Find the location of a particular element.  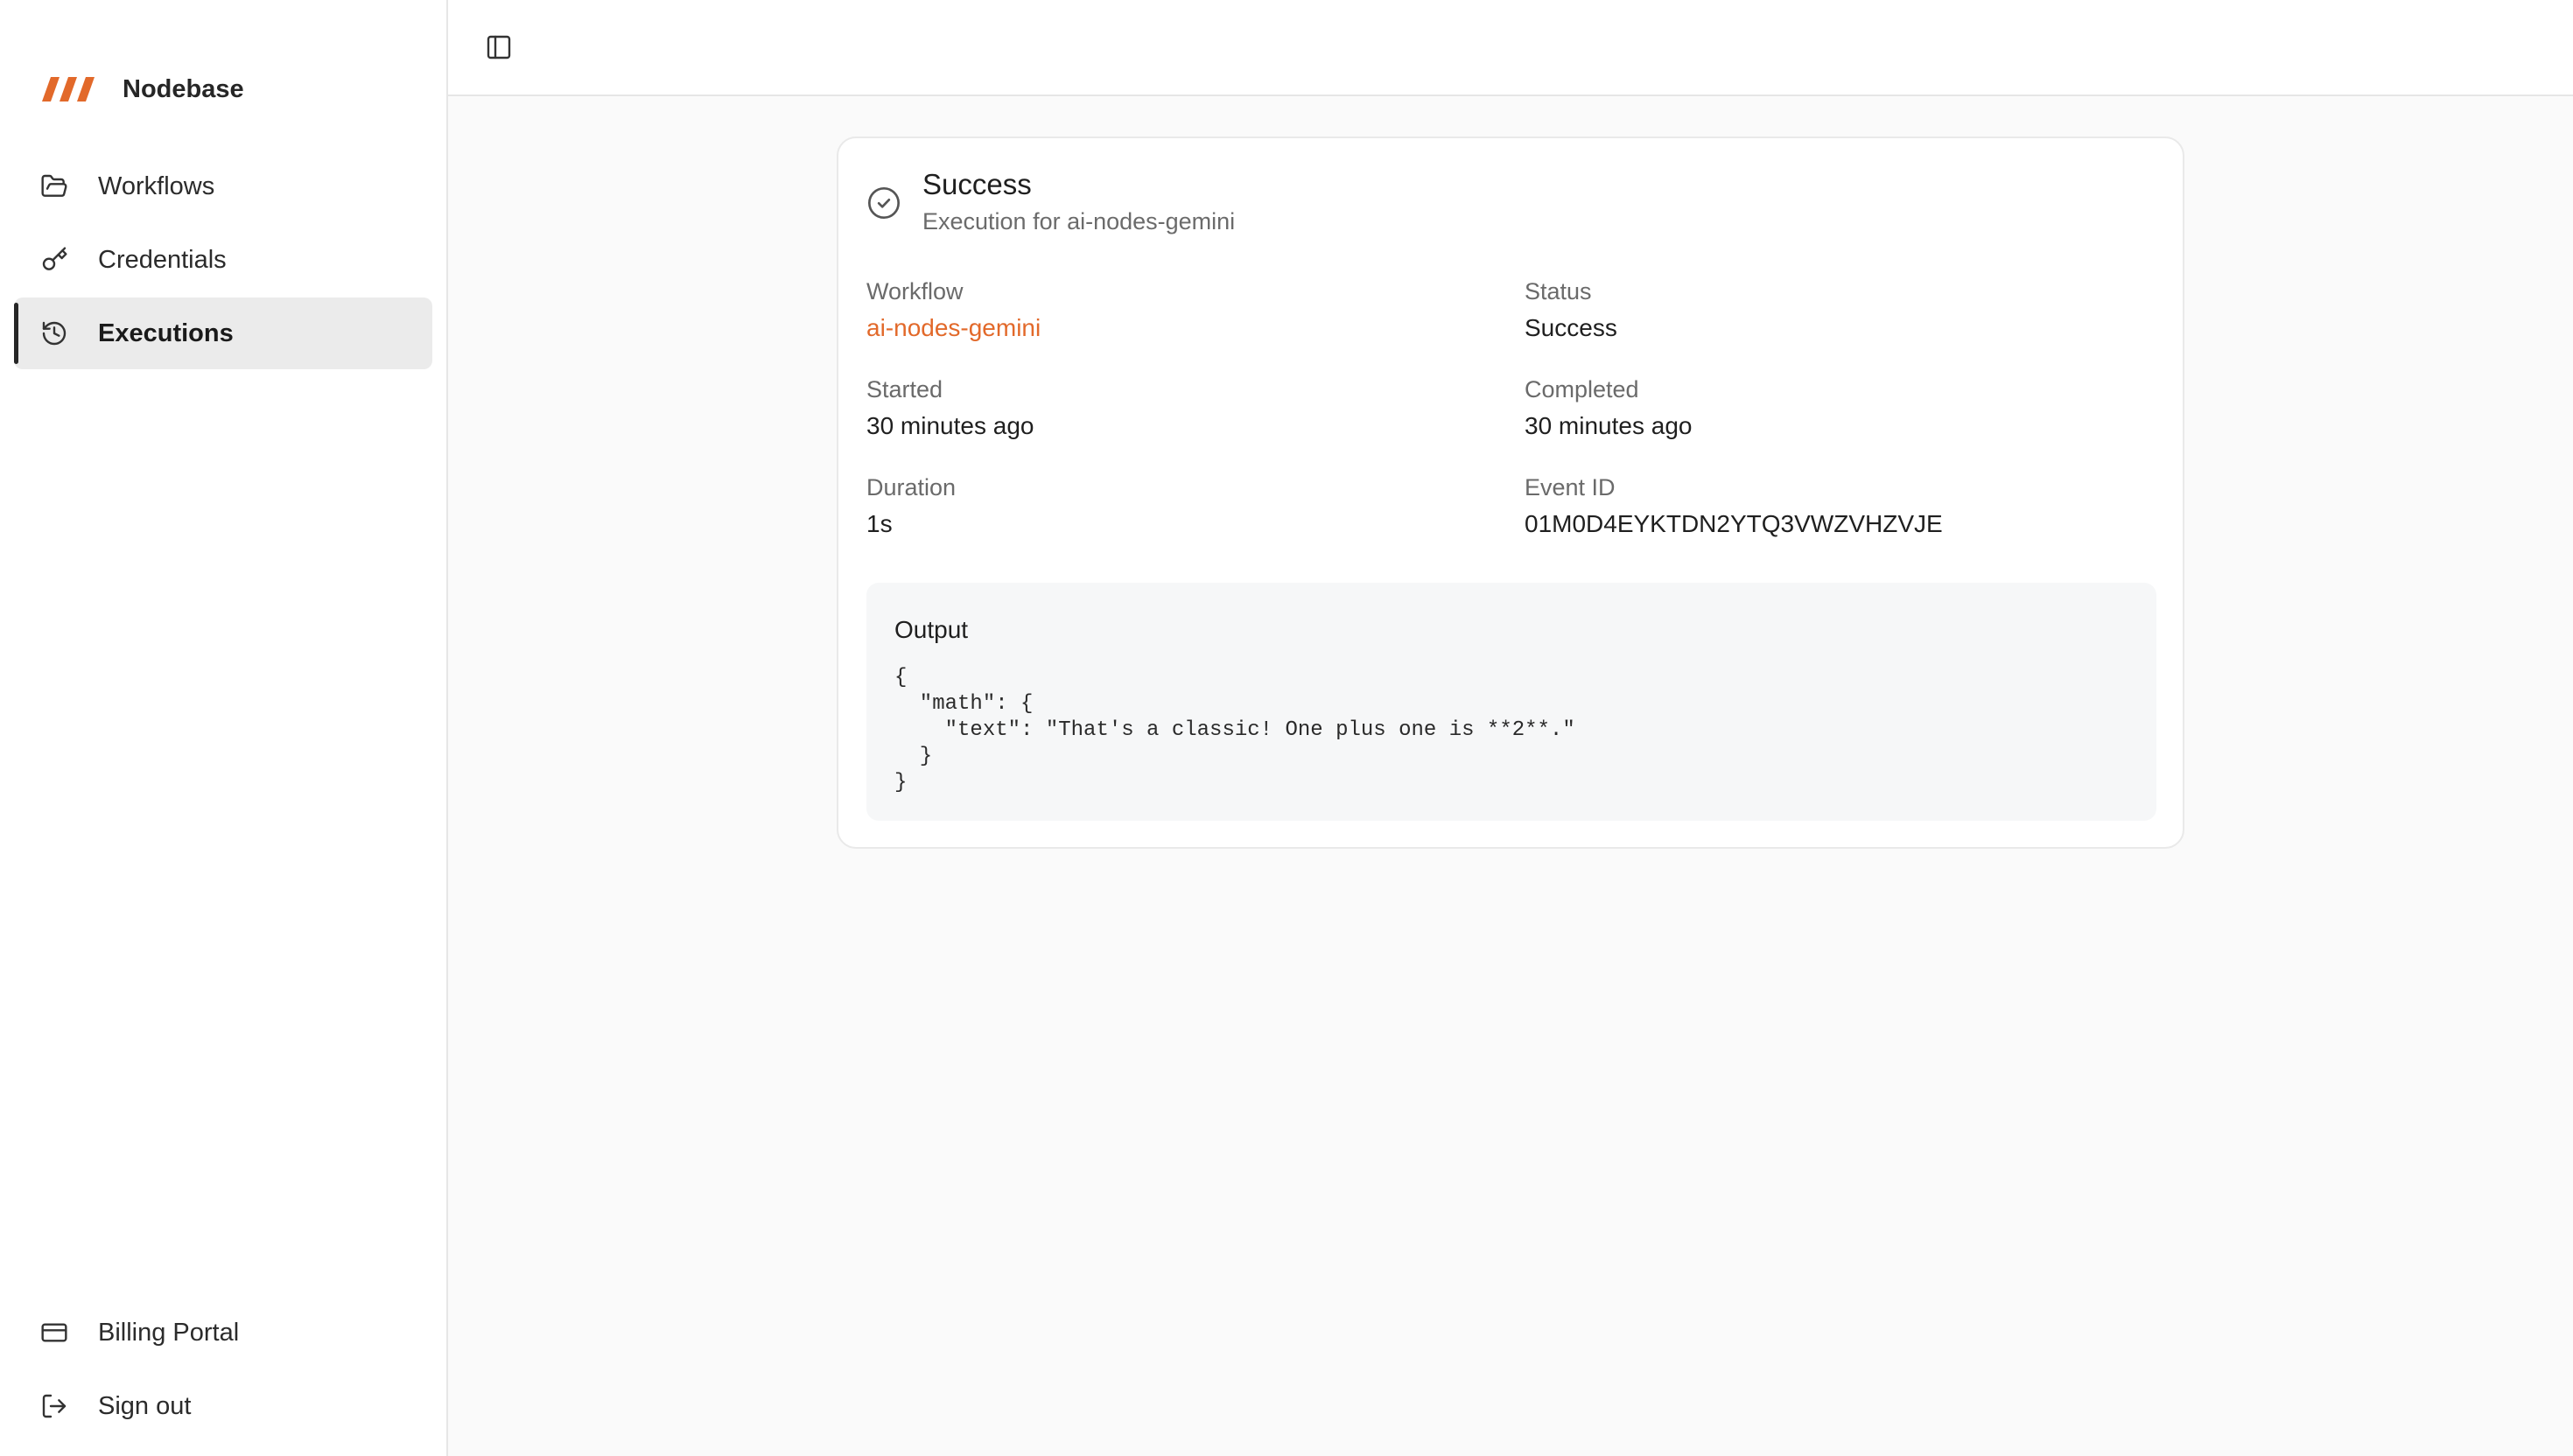

credit-card-icon is located at coordinates (54, 1333).